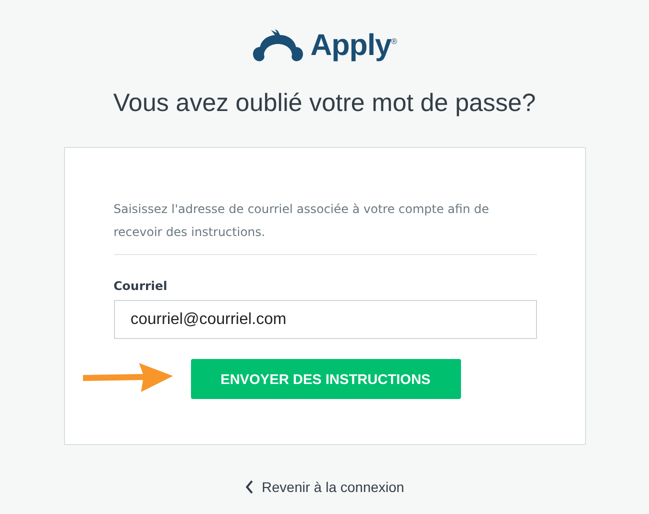  I want to click on email-field: courriel@courriel.com, so click(325, 319).